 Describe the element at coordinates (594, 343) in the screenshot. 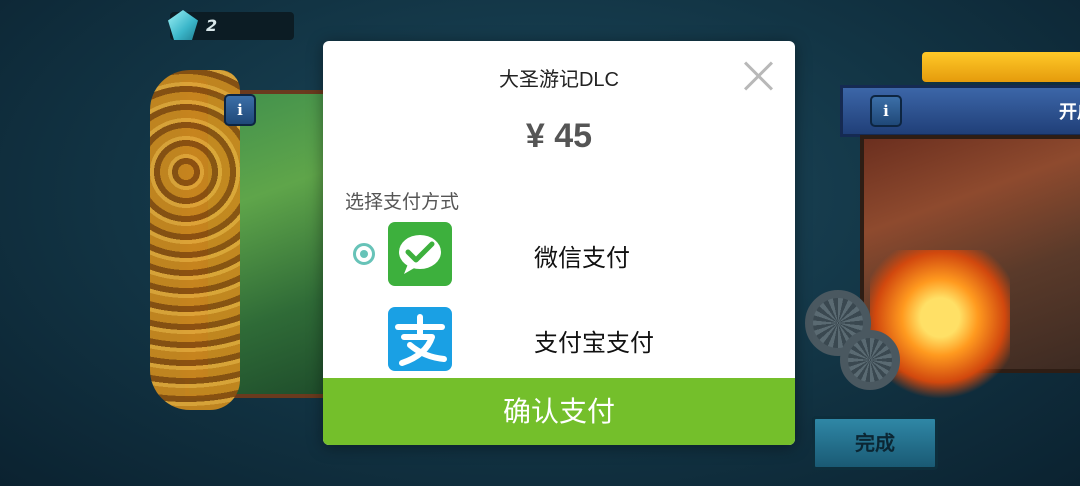

I see `alipay-label: 支付宝支付` at that location.